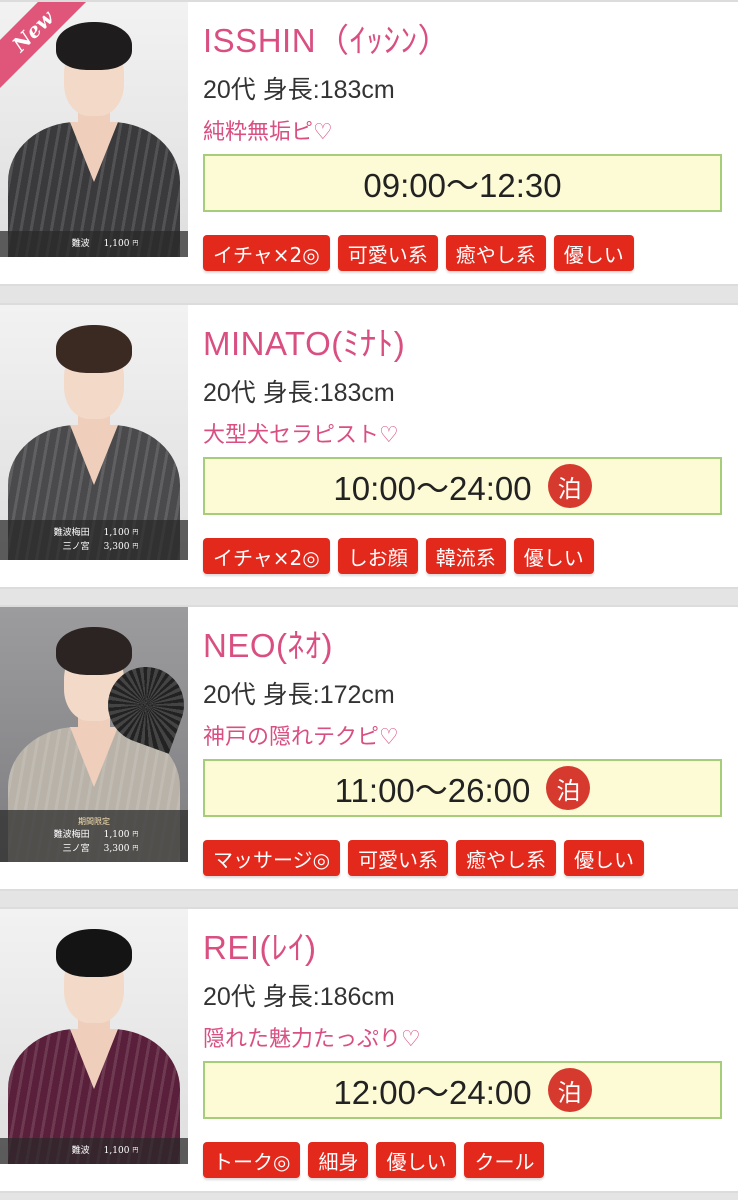 The height and width of the screenshot is (1200, 738). I want to click on tag-list: トーク◎ 細身 優しい クール, so click(374, 1160).